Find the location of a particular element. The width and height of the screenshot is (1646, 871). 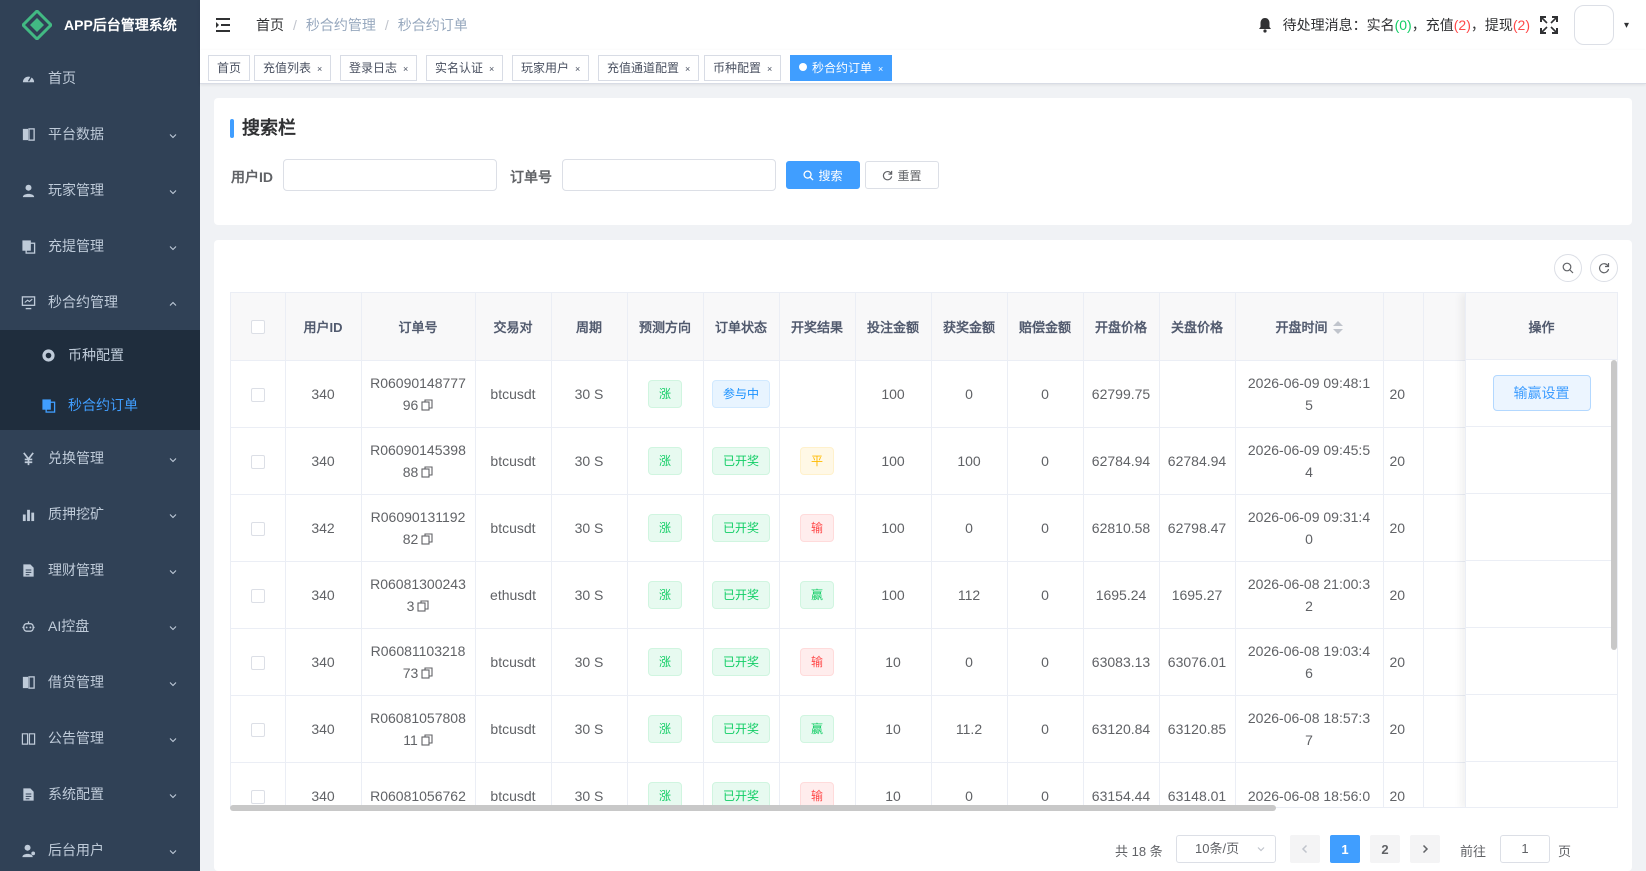

chevron-down-icon: ▾ is located at coordinates (1629, 25).